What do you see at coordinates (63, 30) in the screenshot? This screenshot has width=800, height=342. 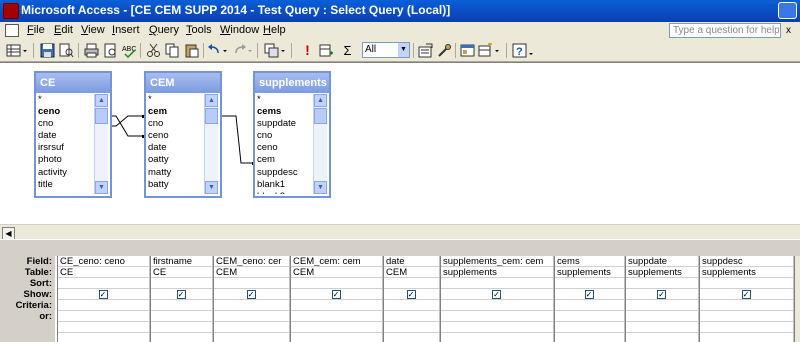 I see `menu-edit: Edit` at bounding box center [63, 30].